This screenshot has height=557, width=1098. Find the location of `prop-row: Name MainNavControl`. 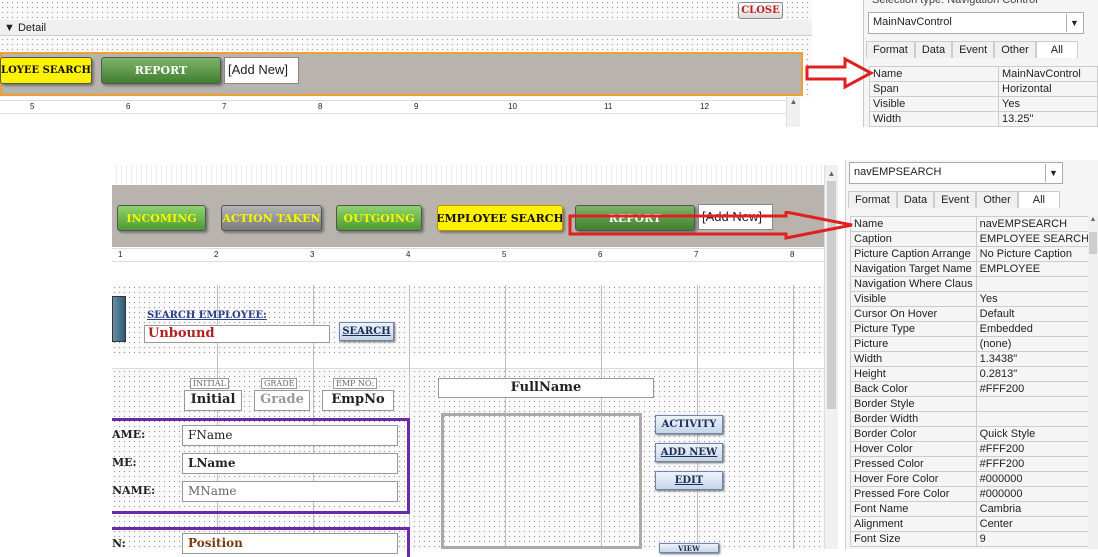

prop-row: Name MainNavControl is located at coordinates (983, 74).